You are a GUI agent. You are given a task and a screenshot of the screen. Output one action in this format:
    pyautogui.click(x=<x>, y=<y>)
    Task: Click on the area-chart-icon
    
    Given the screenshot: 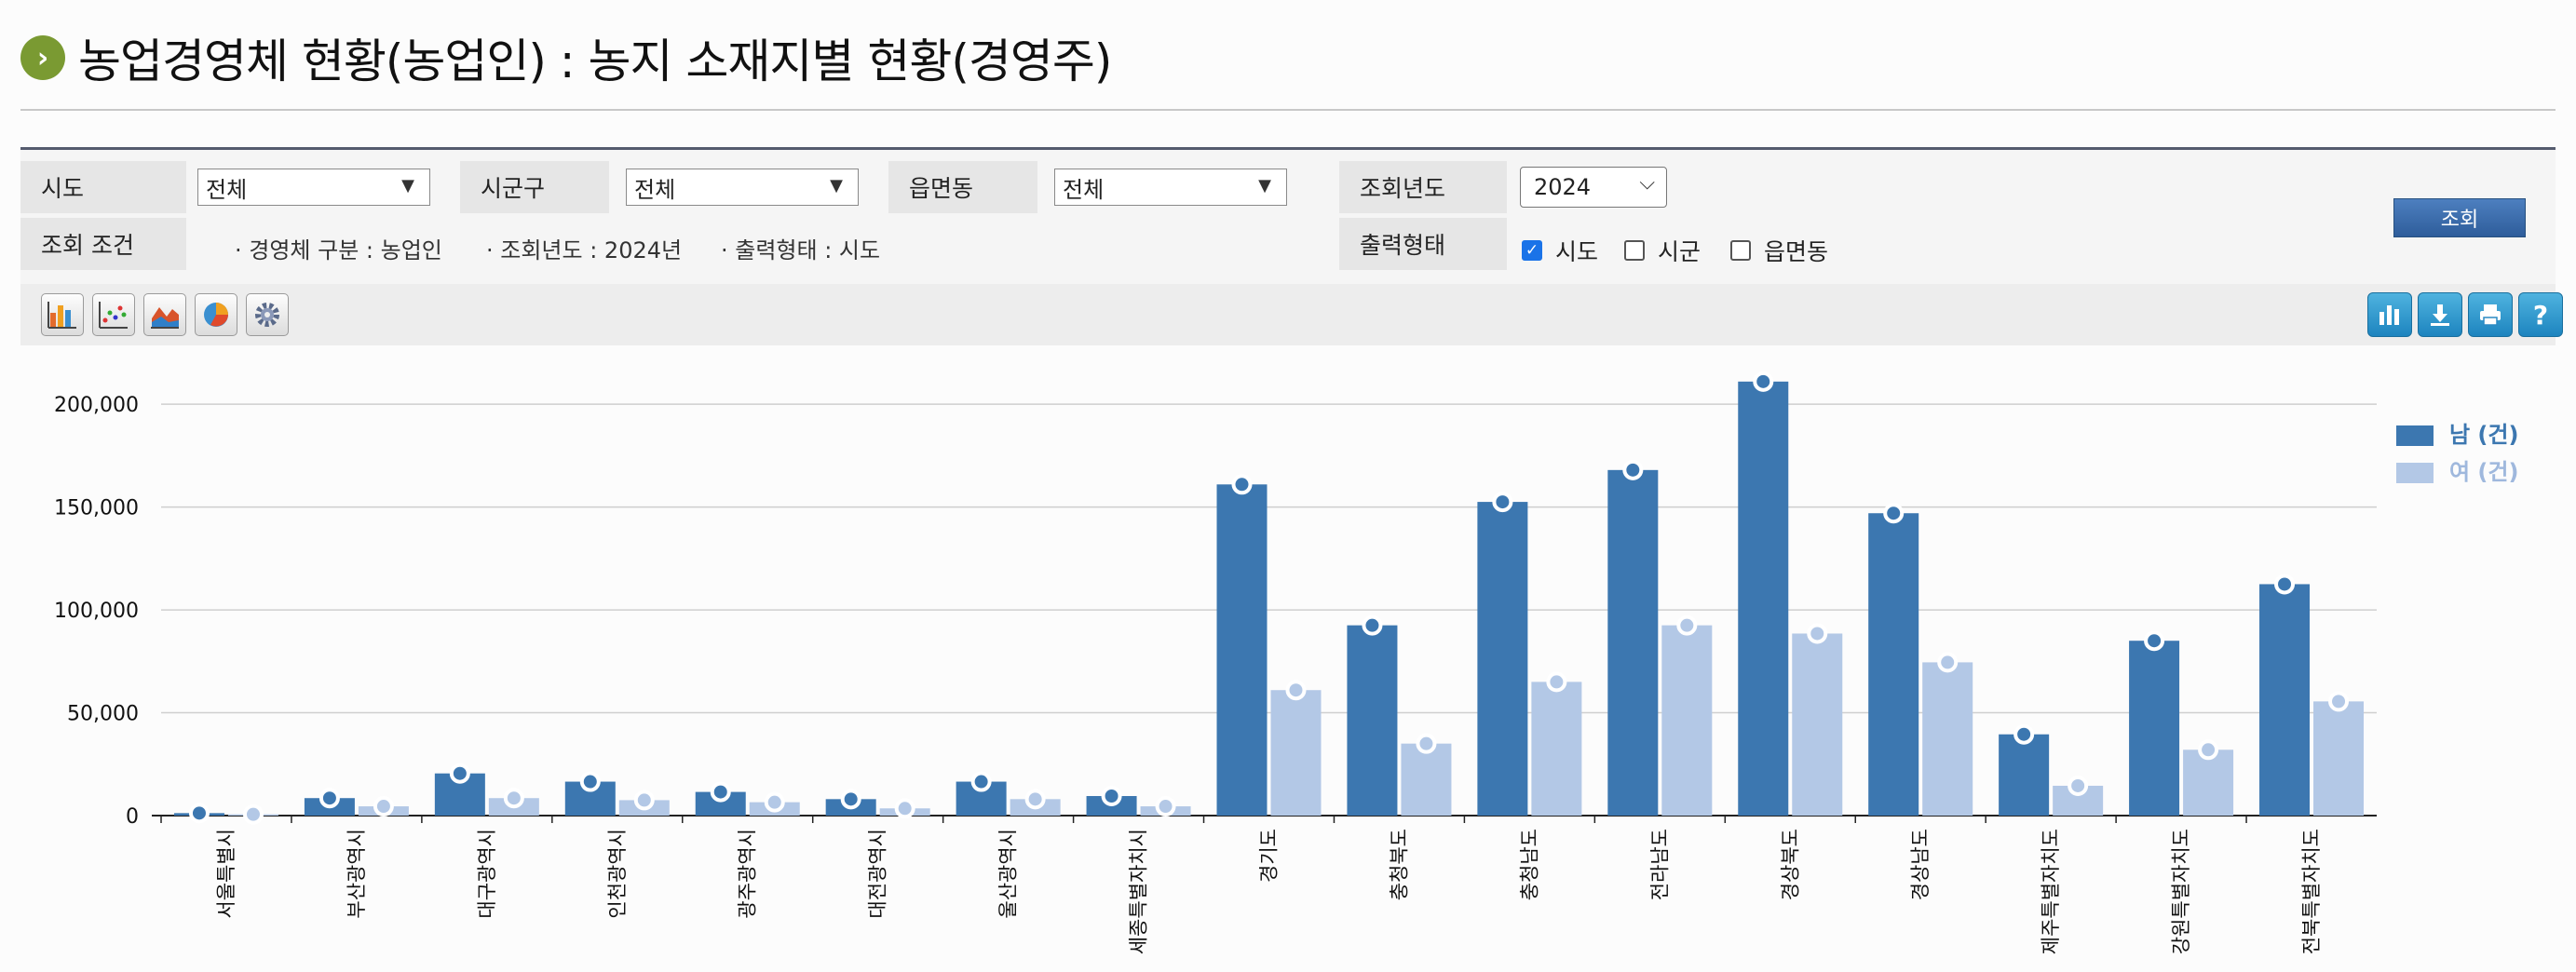 What is the action you would take?
    pyautogui.click(x=164, y=314)
    